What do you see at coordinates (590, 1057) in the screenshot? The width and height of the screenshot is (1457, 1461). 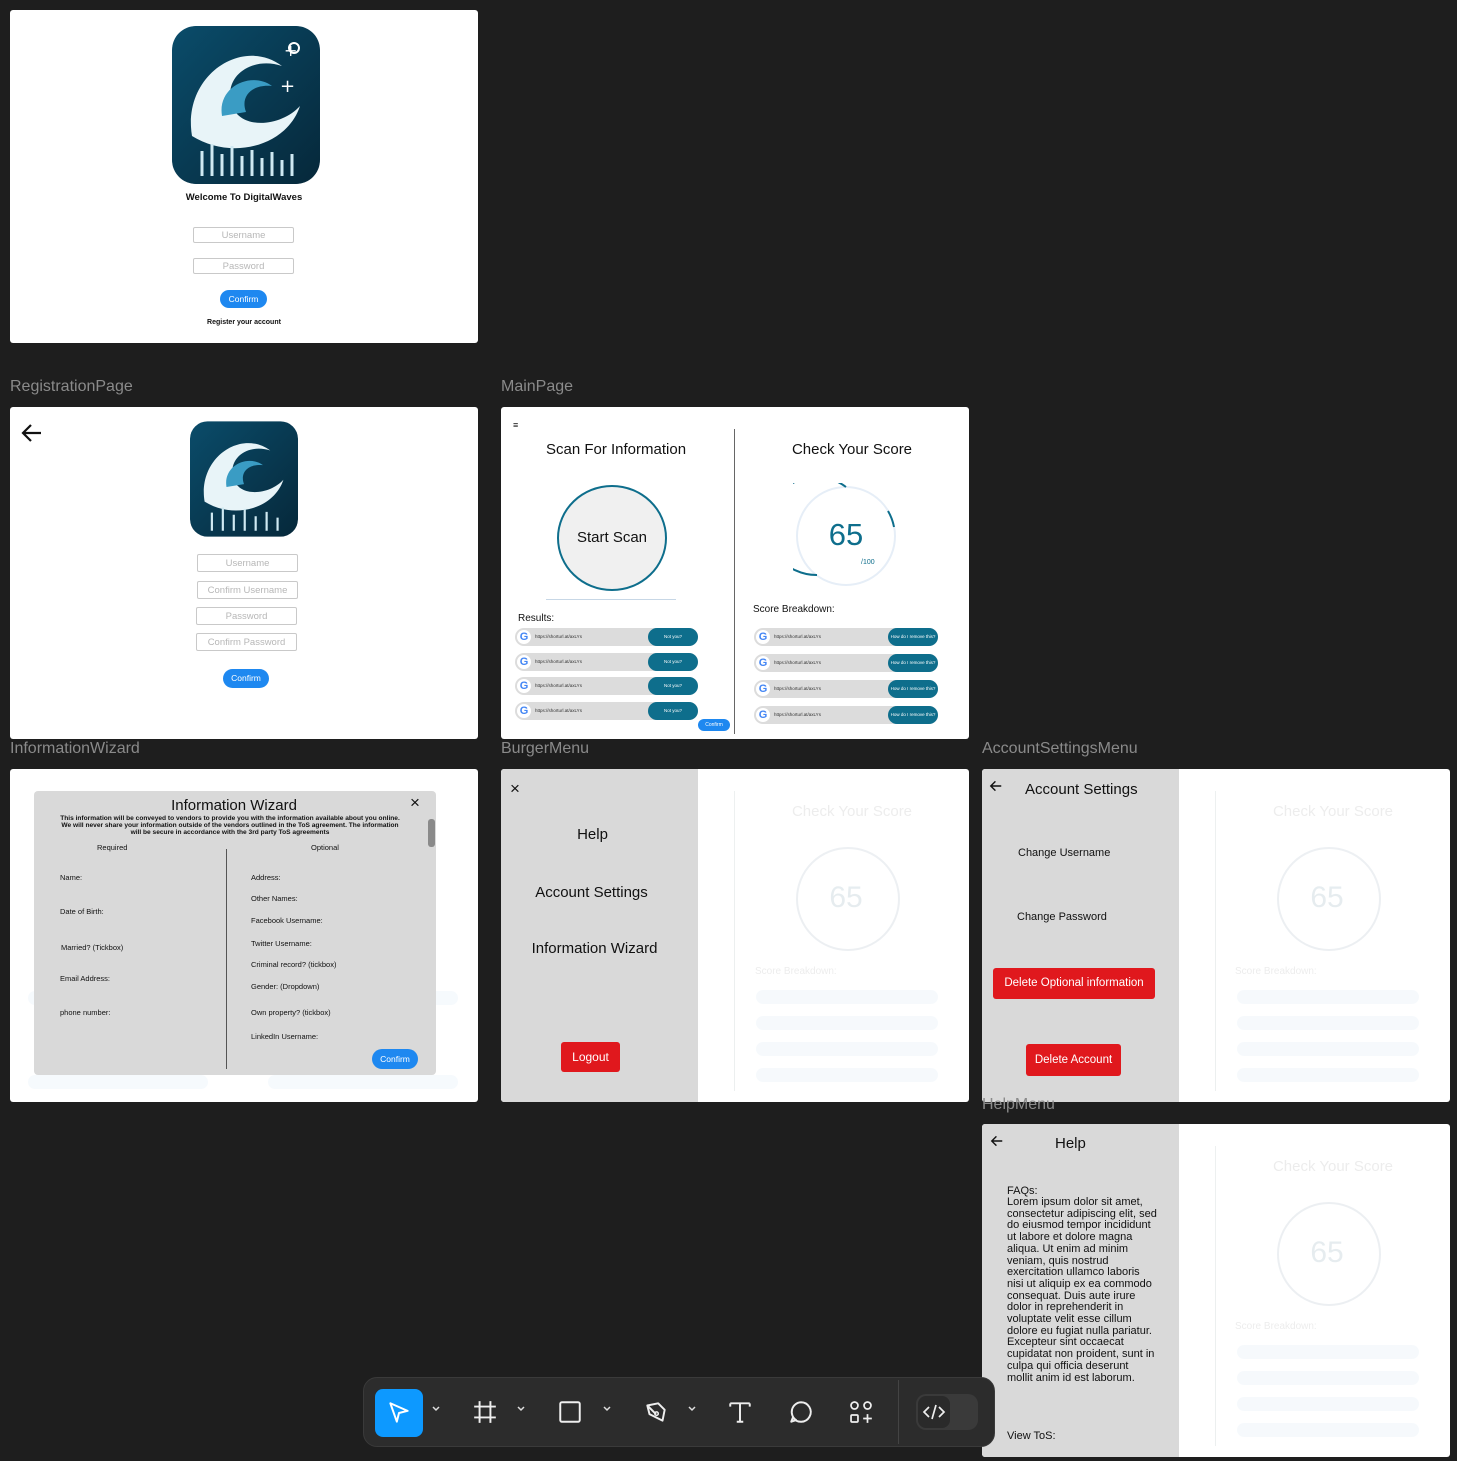 I see `logout-button: Logout` at bounding box center [590, 1057].